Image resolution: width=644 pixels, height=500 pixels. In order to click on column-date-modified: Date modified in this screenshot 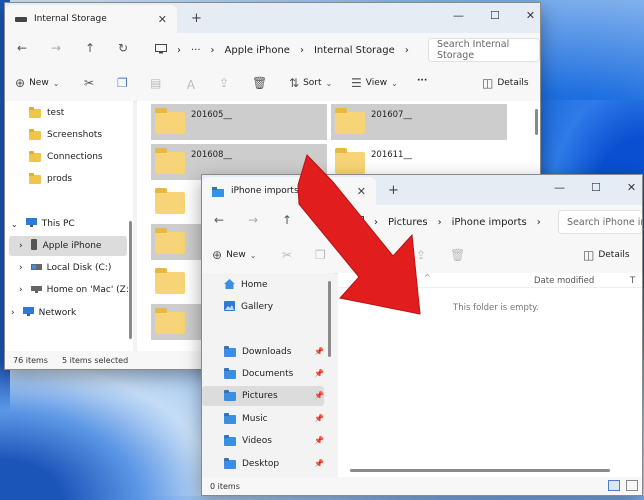, I will do `click(564, 281)`.